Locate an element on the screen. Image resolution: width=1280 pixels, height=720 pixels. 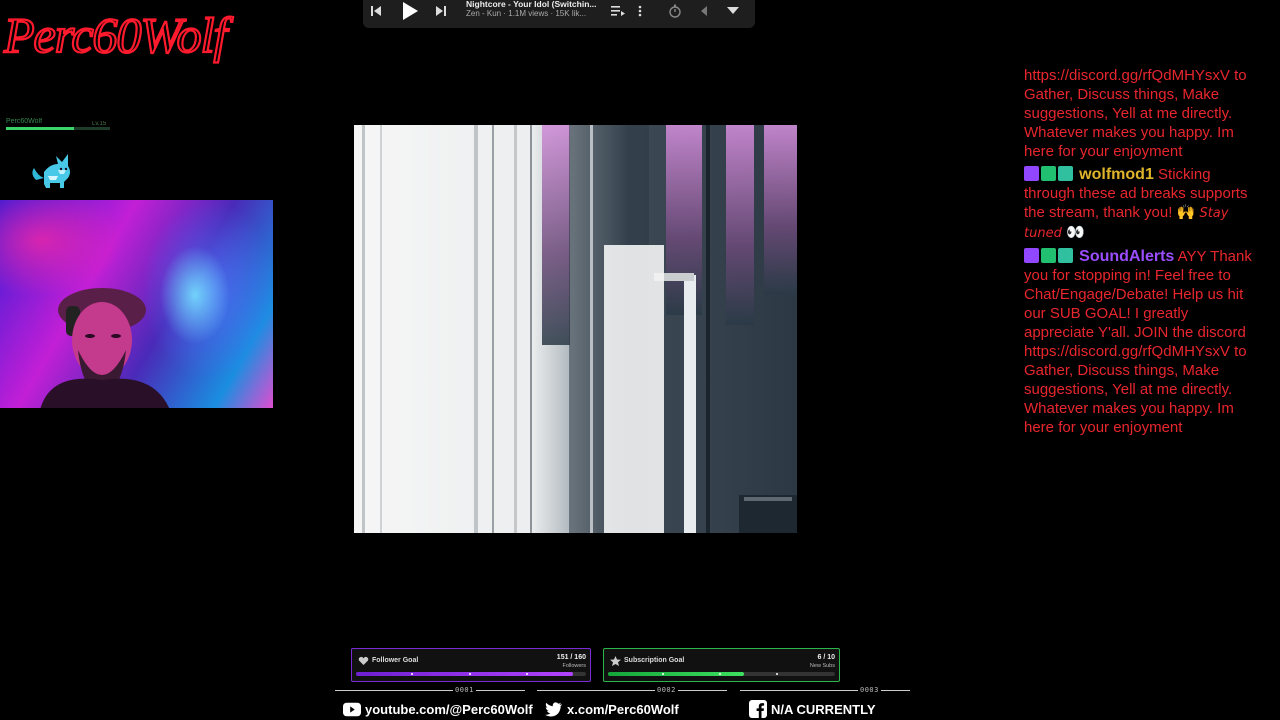
facebook-icon is located at coordinates (758, 709).